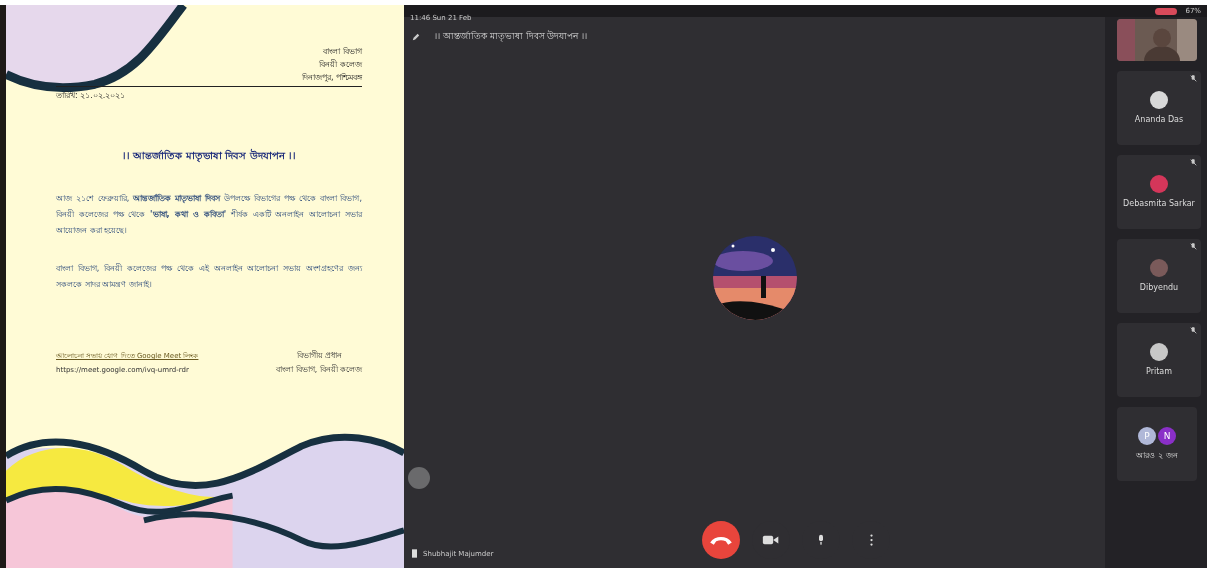  I want to click on letter-date: তারিখ: ২১.০২.২০২১, so click(91, 96).